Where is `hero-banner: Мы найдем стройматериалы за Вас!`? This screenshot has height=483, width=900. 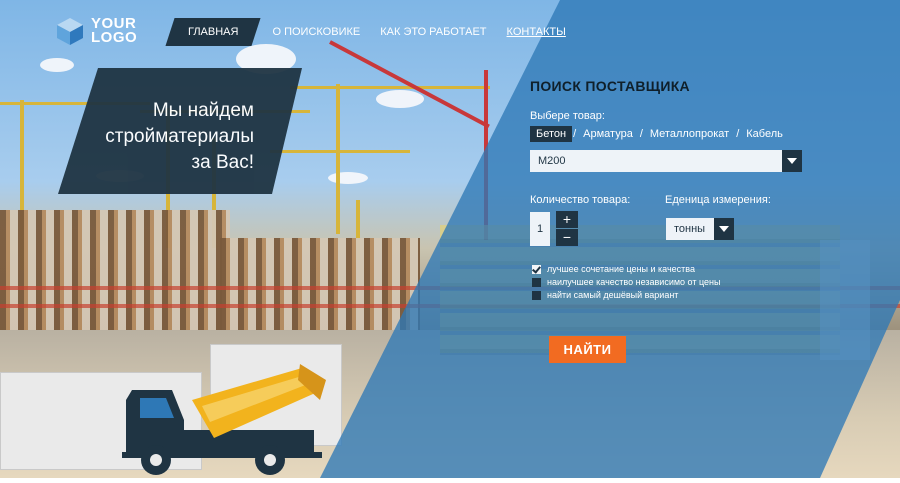
hero-banner: Мы найдем стройматериалы за Вас! is located at coordinates (180, 131).